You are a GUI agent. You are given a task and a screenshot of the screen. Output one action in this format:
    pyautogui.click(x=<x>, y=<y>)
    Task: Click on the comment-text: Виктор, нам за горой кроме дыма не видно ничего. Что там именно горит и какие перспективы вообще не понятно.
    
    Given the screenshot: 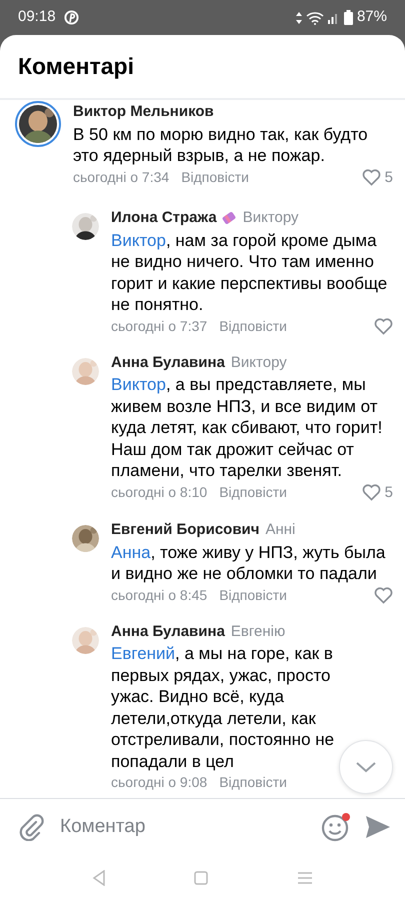 What is the action you would take?
    pyautogui.click(x=249, y=273)
    